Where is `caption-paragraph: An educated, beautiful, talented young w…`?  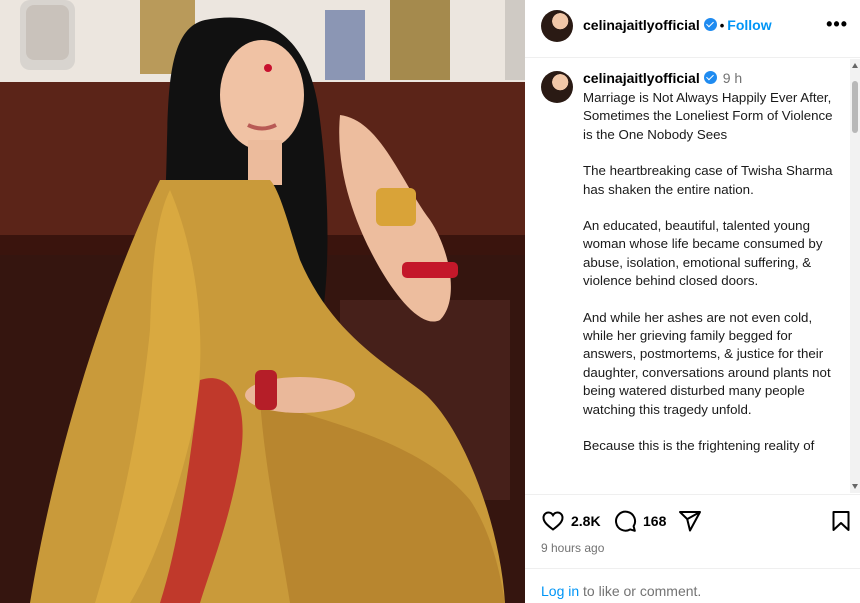
caption-paragraph: An educated, beautiful, talented young w… is located at coordinates (703, 253).